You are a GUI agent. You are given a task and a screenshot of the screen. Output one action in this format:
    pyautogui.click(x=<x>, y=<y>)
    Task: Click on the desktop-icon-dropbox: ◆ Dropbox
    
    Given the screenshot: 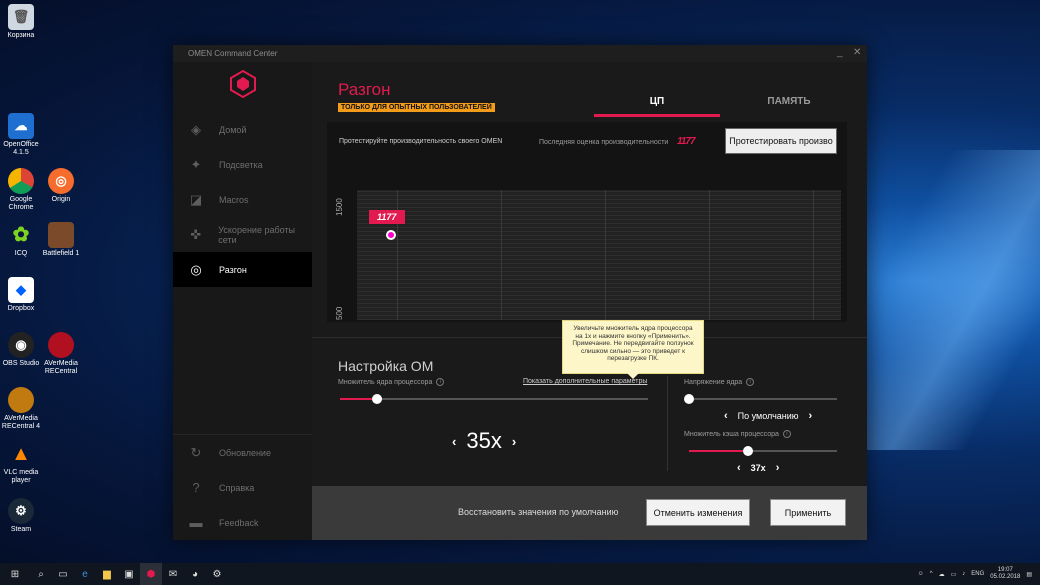 What is the action you would take?
    pyautogui.click(x=21, y=295)
    